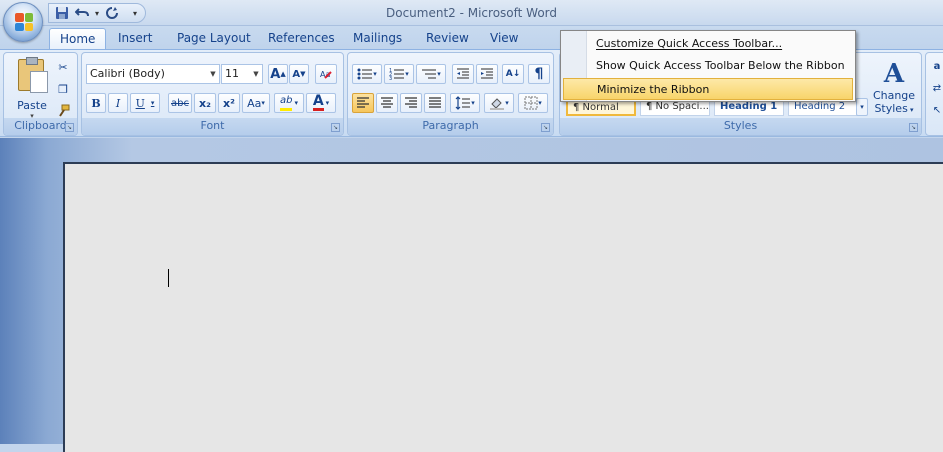 The height and width of the screenshot is (452, 943). Describe the element at coordinates (112, 13) in the screenshot. I see `redo-icon` at that location.